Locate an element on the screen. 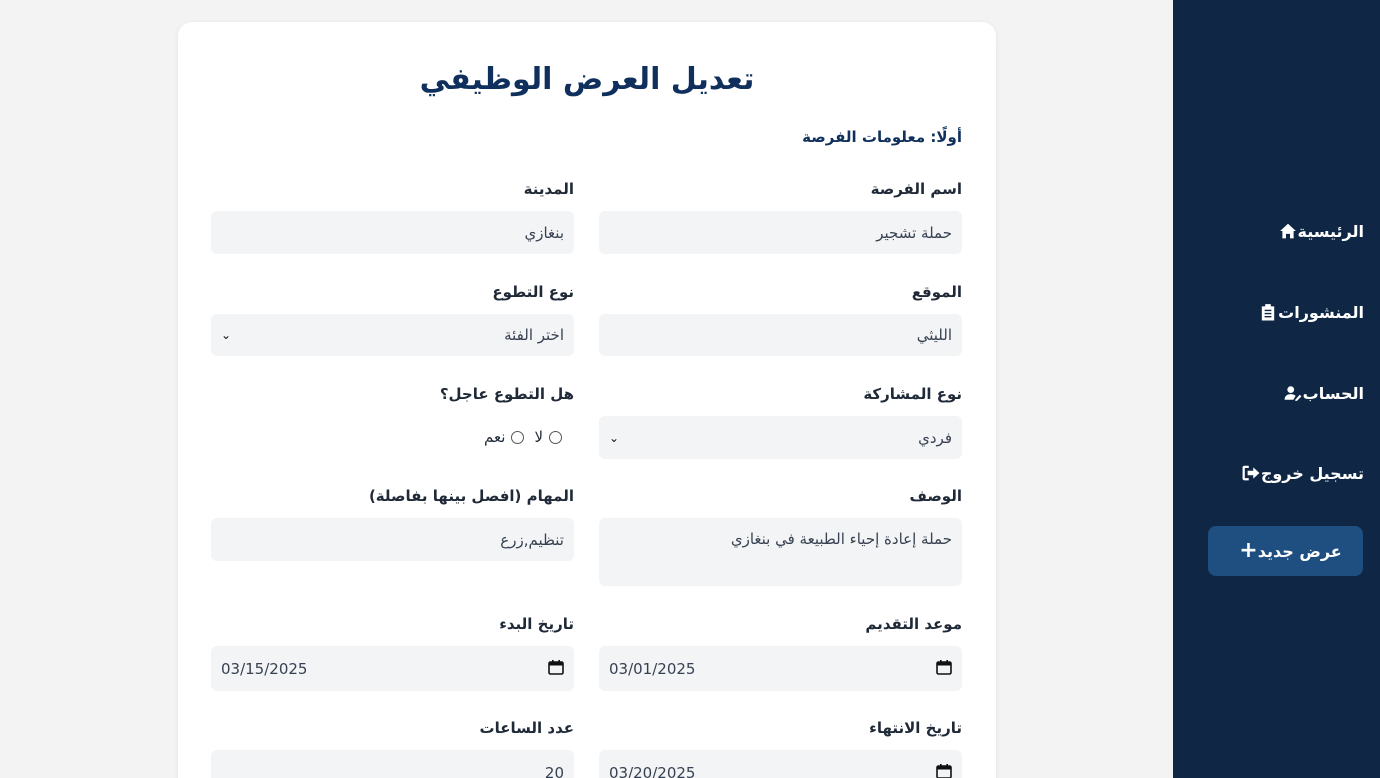 The width and height of the screenshot is (1380, 778). urgent-yes-radio is located at coordinates (518, 437).